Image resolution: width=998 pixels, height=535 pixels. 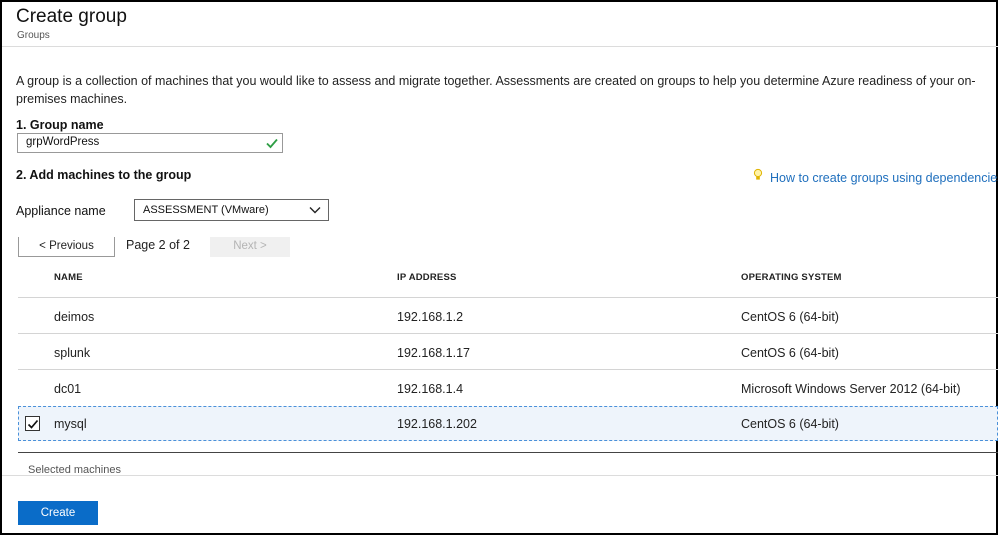 What do you see at coordinates (508, 297) in the screenshot?
I see `table-divider` at bounding box center [508, 297].